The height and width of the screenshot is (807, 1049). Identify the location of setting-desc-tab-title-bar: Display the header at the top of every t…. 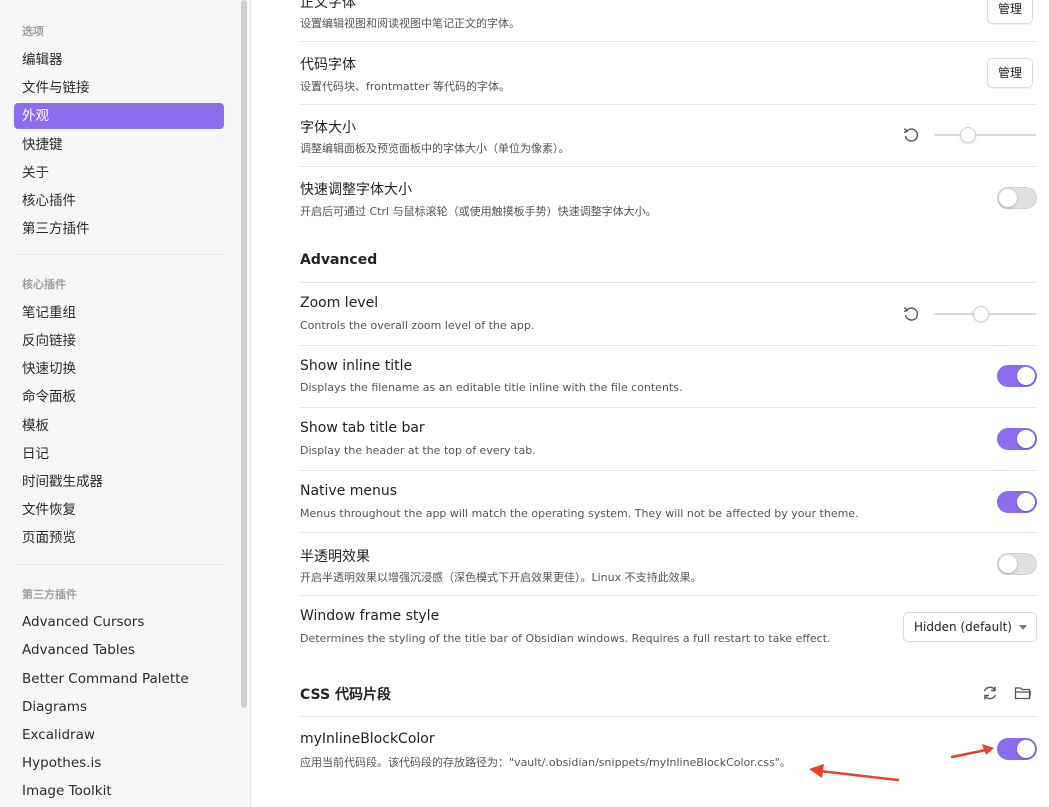
(418, 450).